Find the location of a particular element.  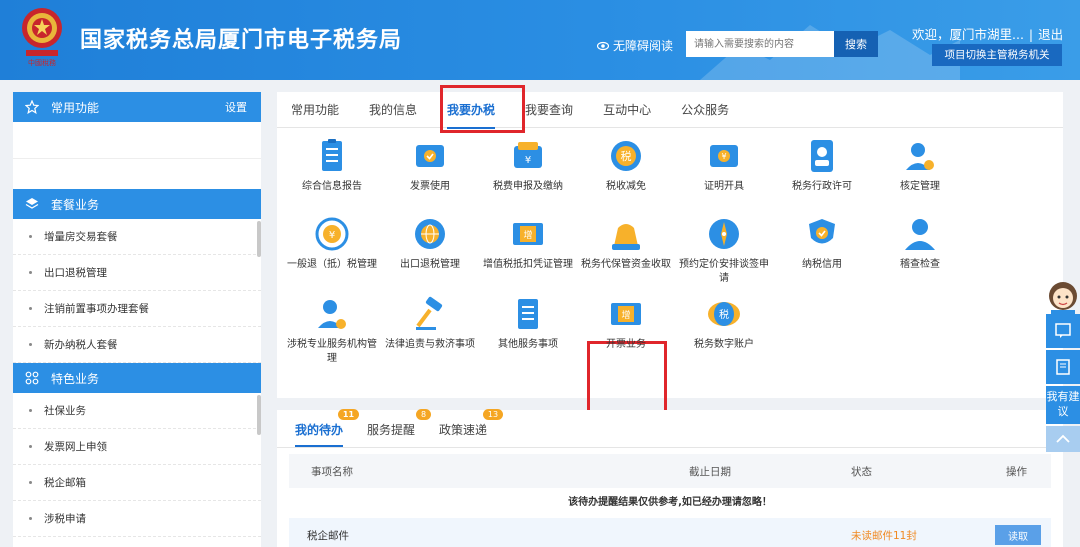

sidebar-package-header: 套餐业务 is located at coordinates (137, 204).